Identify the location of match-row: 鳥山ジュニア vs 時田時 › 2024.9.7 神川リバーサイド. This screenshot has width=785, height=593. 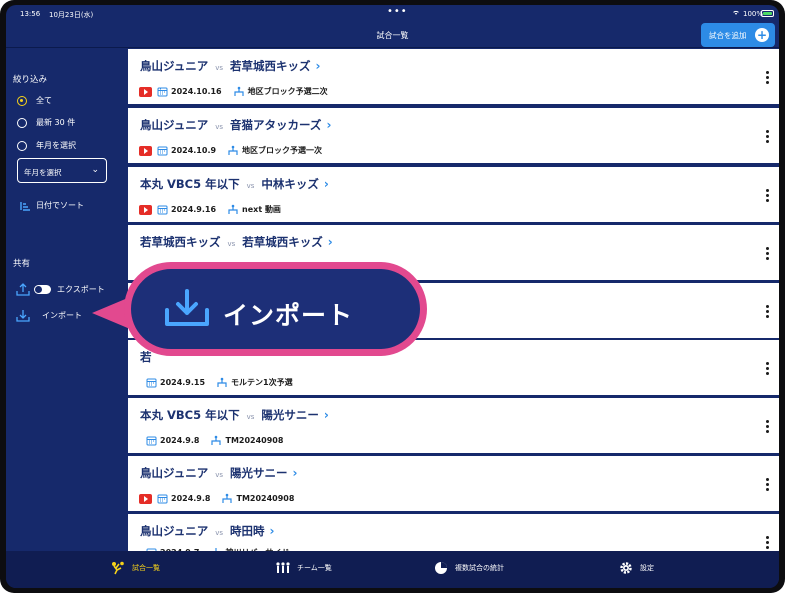
(453, 536).